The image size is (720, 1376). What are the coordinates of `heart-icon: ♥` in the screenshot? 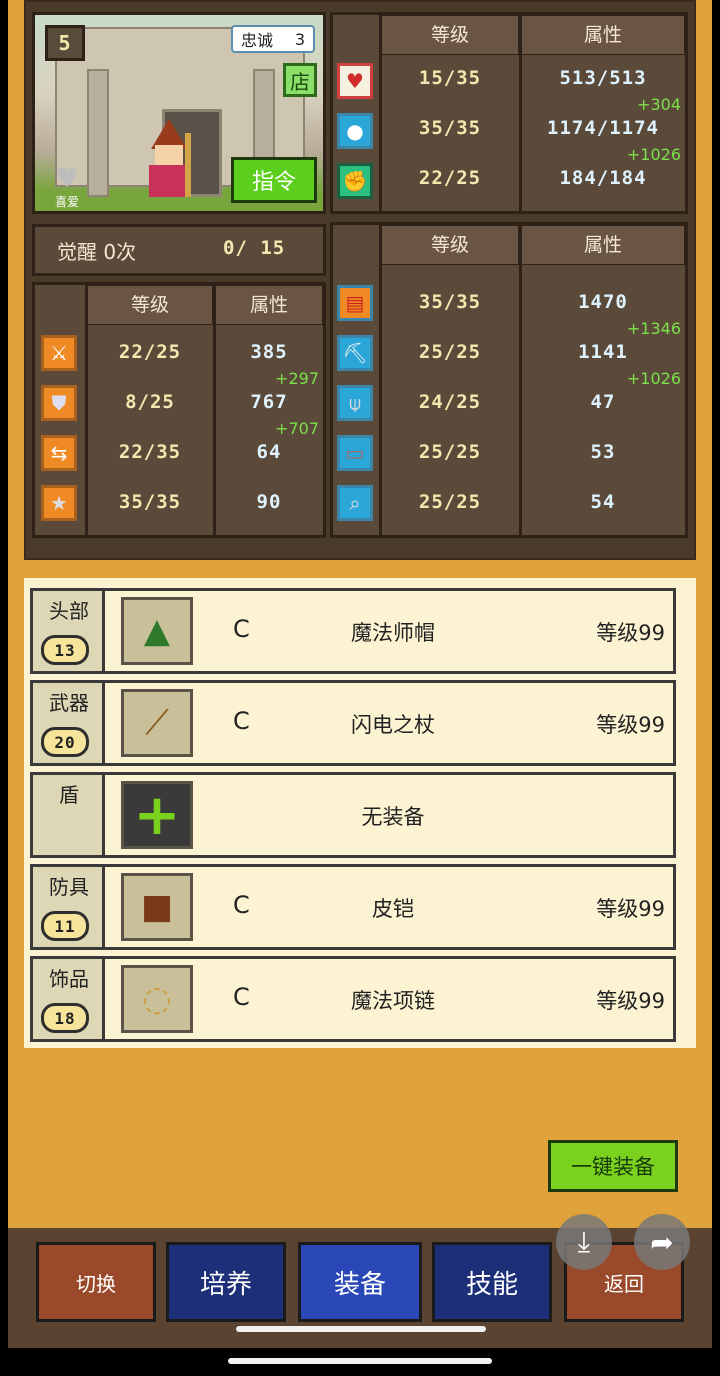 It's located at (355, 81).